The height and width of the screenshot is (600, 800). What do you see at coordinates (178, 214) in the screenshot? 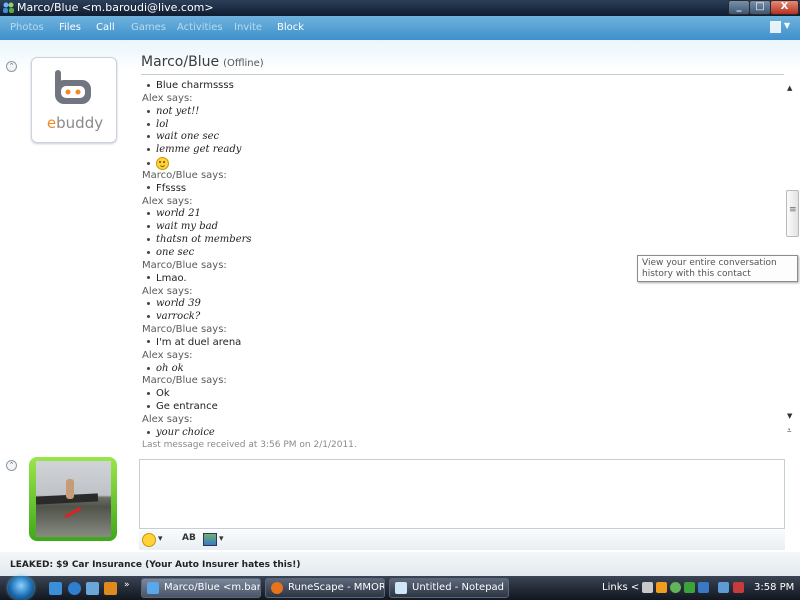
I see `message-text: world 21` at bounding box center [178, 214].